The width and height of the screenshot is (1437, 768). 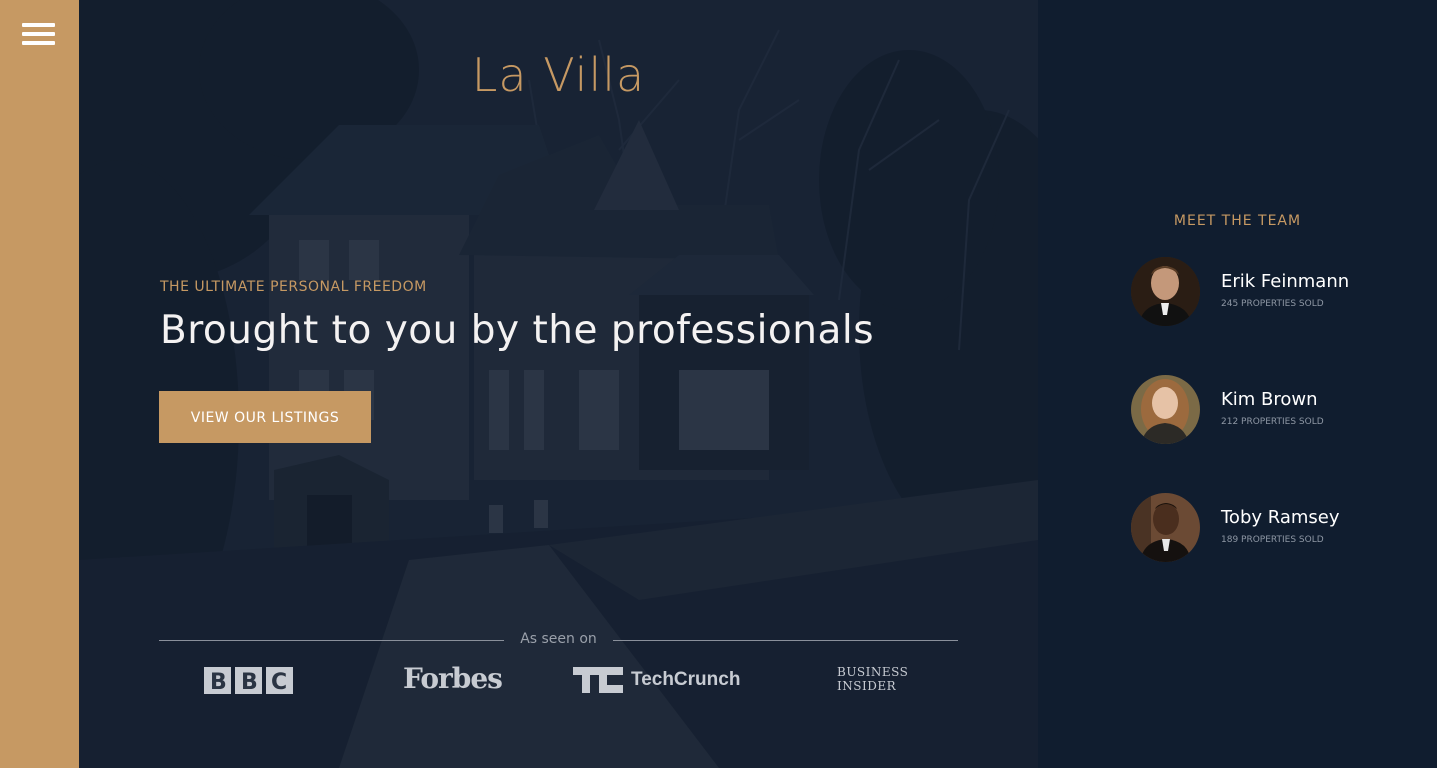 I want to click on bbc-logo: B B C, so click(x=249, y=682).